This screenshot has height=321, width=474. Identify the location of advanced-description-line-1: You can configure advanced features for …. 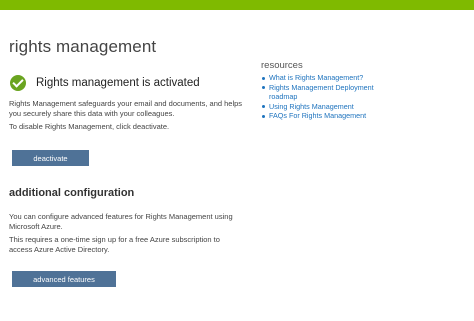
(121, 216).